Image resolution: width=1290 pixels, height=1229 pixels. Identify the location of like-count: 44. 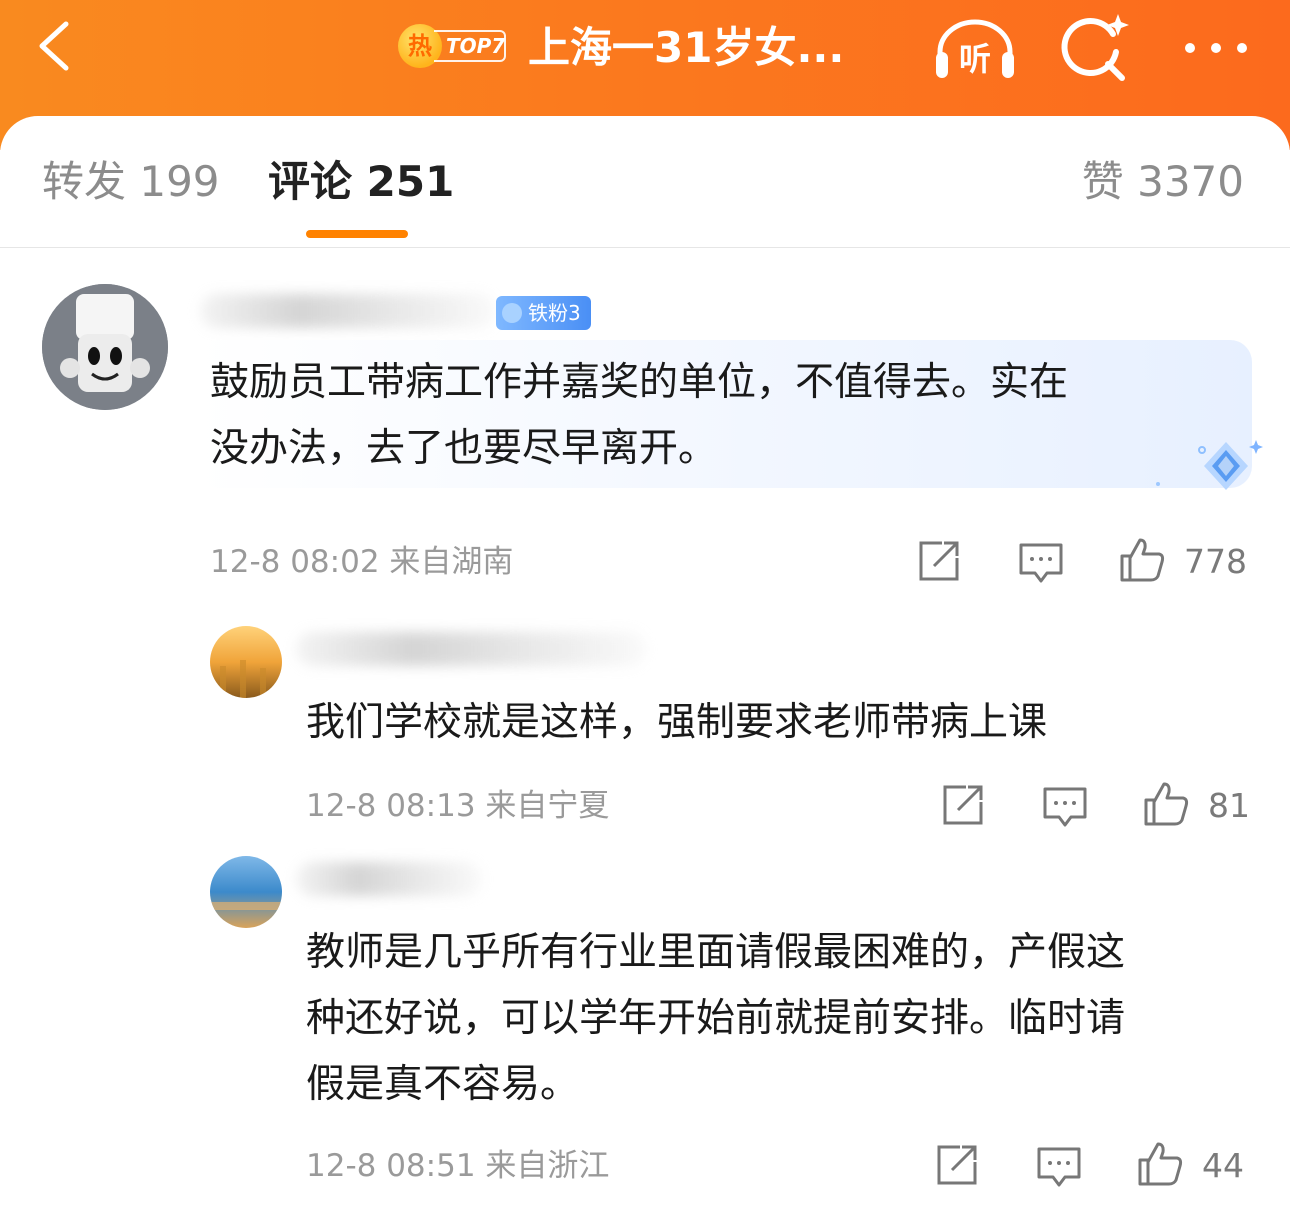
(1223, 1165).